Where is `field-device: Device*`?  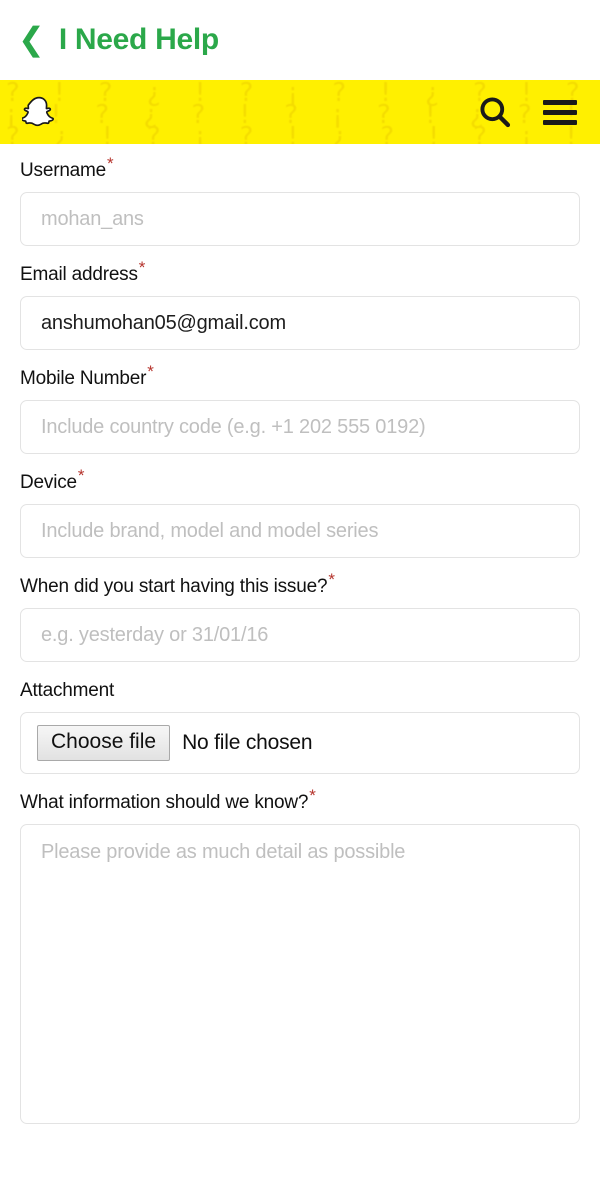
field-device: Device* is located at coordinates (300, 512).